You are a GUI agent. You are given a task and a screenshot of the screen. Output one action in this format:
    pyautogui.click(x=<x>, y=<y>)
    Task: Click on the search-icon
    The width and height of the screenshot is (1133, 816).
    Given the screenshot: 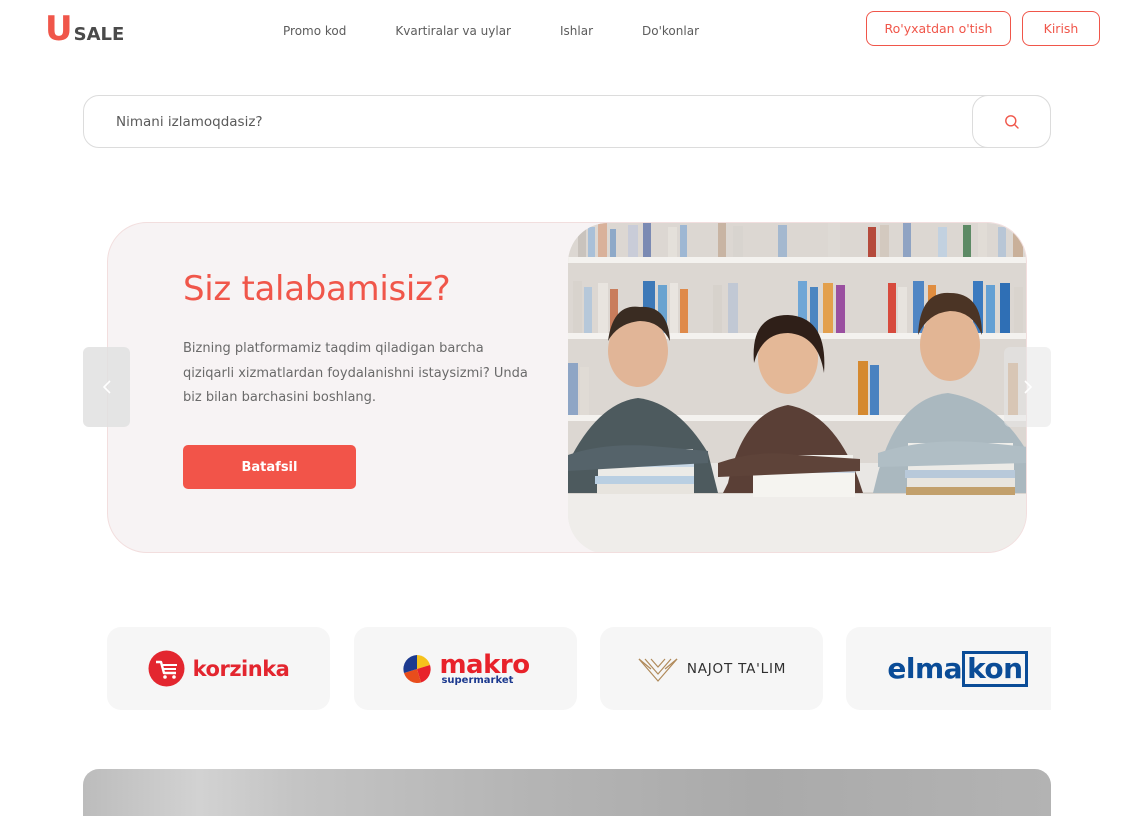 What is the action you would take?
    pyautogui.click(x=1011, y=121)
    